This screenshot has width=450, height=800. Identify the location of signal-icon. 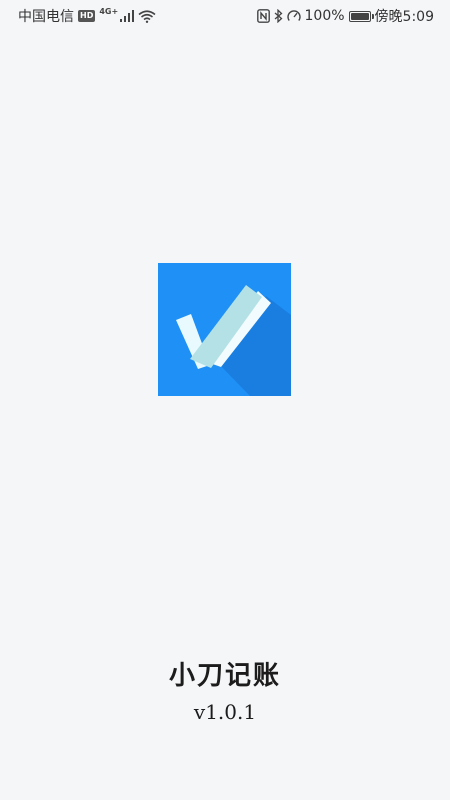
(127, 16).